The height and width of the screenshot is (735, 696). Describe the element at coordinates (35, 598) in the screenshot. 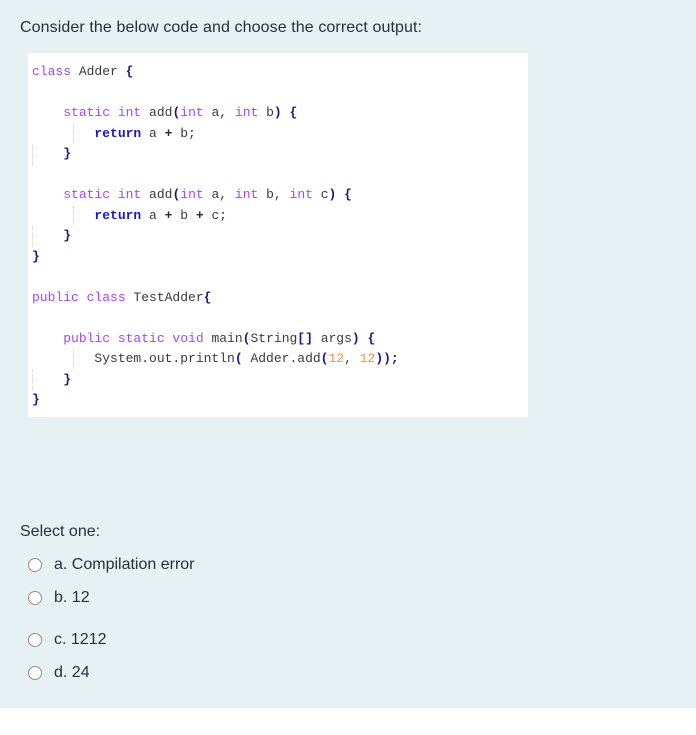

I see `radio-button-b` at that location.